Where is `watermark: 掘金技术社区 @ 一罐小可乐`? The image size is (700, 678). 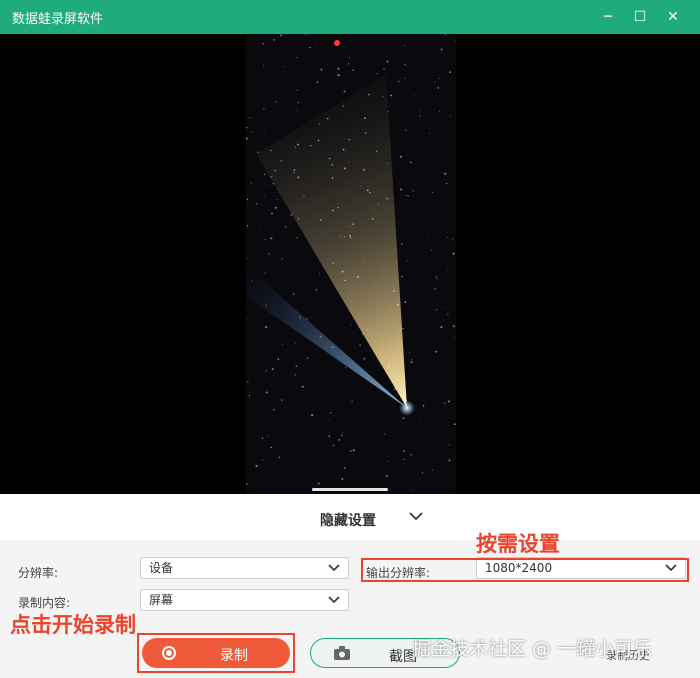
watermark: 掘金技术社区 @ 一罐小可乐 is located at coordinates (532, 649).